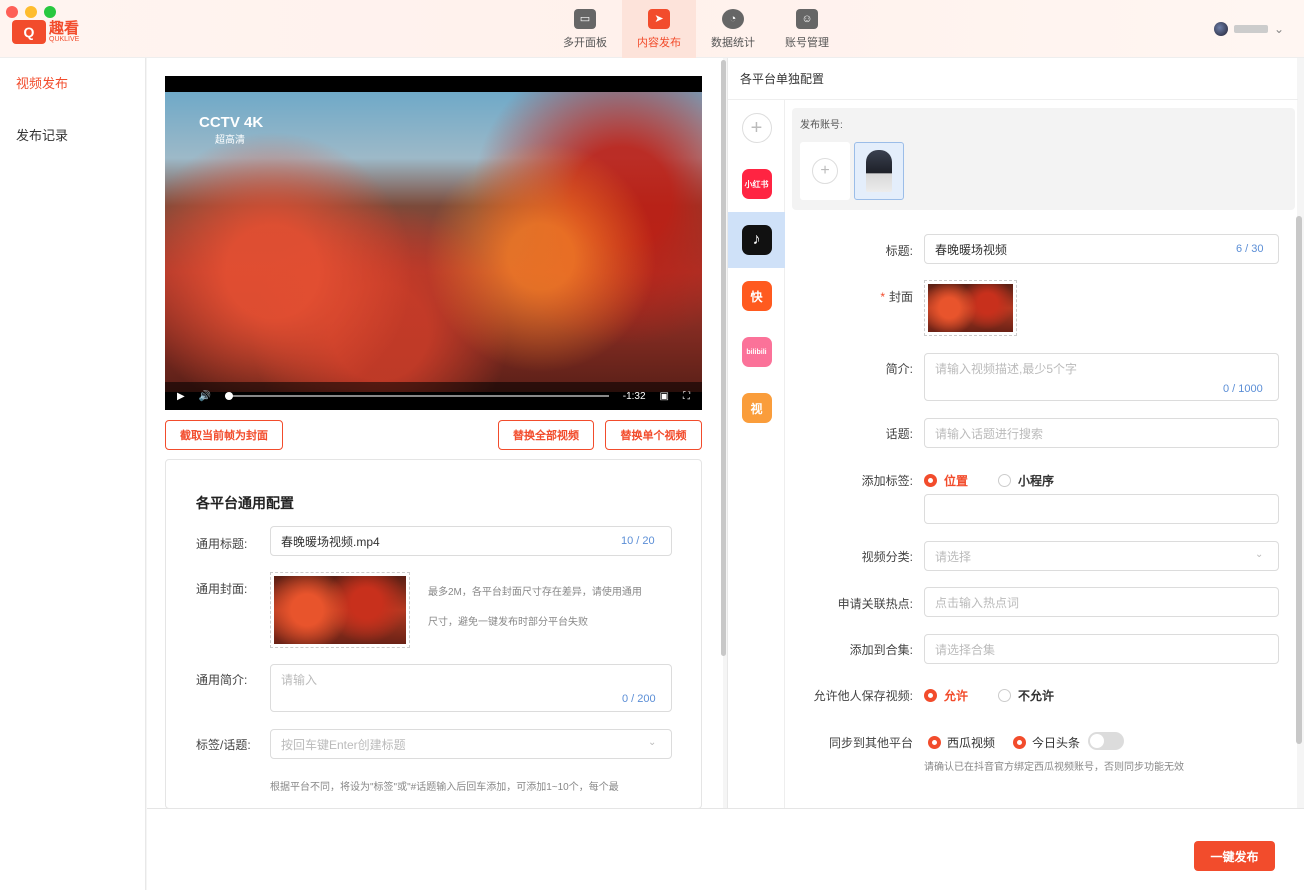 This screenshot has width=1304, height=890. I want to click on selected-account, so click(879, 171).